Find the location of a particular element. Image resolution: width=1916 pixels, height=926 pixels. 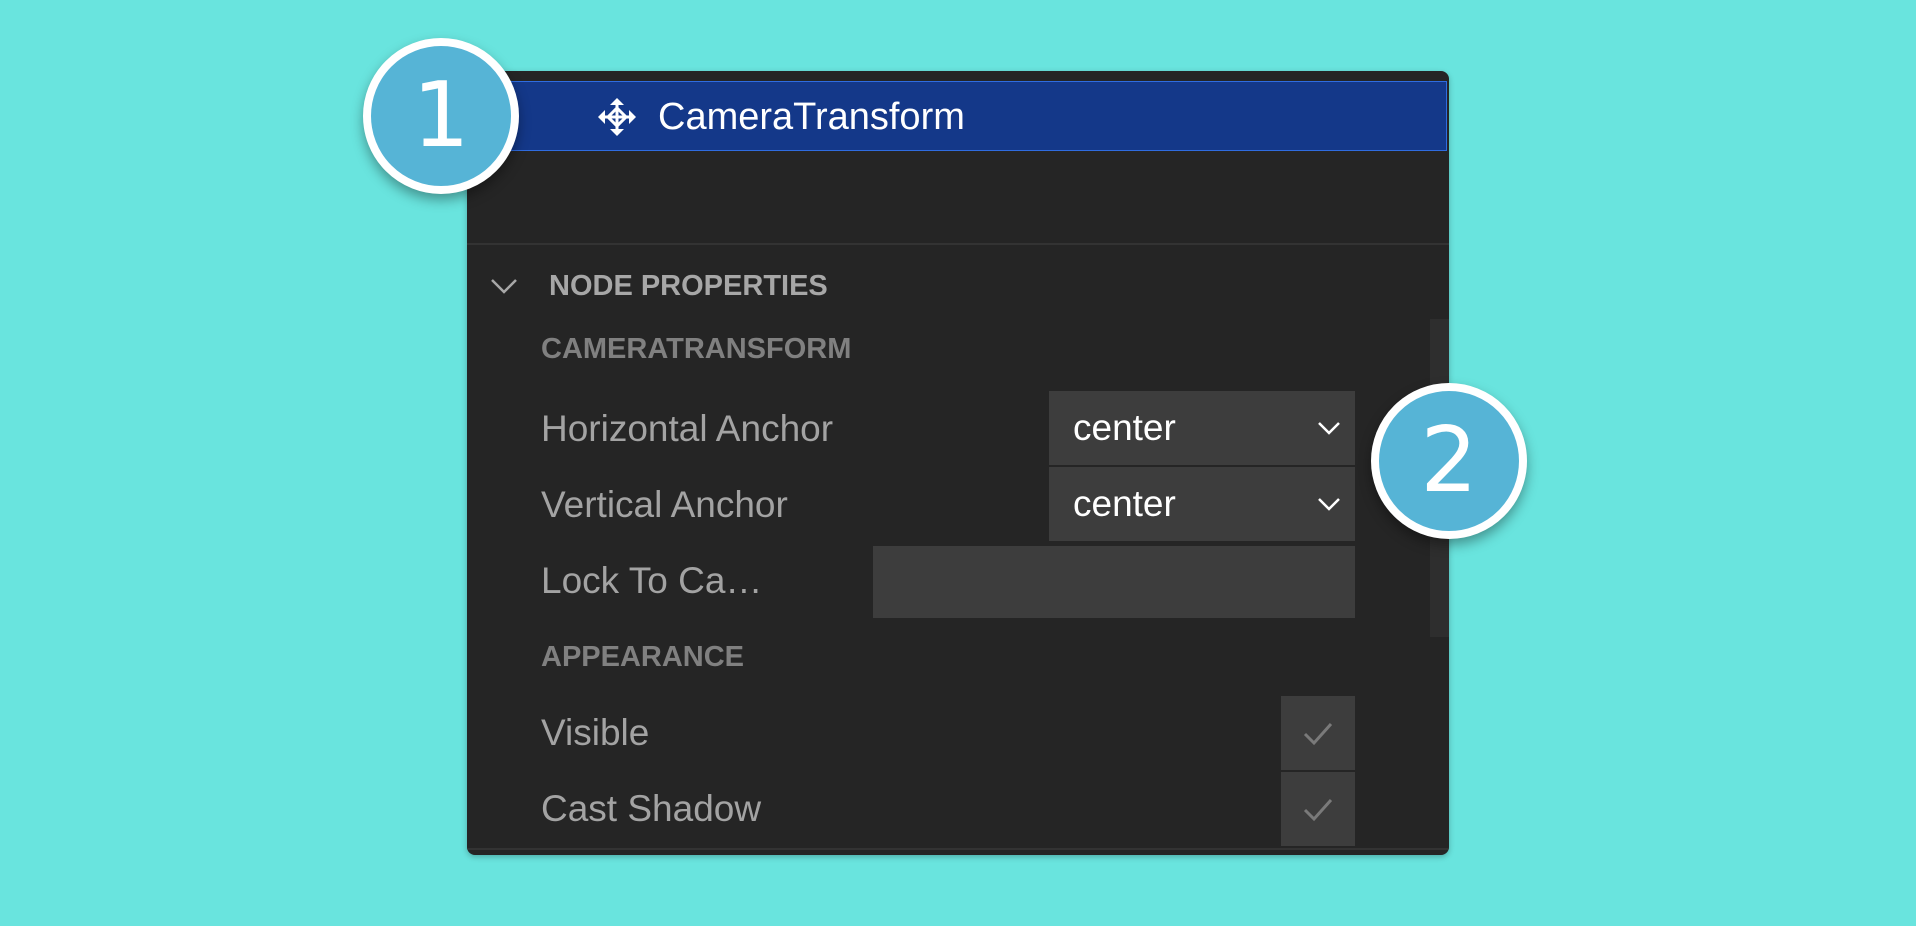

cast-shadow-checkbox is located at coordinates (1318, 809).